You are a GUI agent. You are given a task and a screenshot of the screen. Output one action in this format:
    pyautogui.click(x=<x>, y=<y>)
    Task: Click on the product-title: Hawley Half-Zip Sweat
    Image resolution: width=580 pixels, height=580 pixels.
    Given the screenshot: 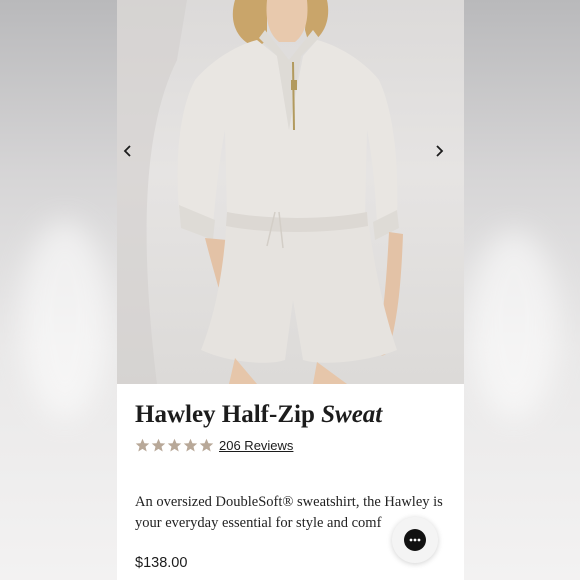 What is the action you would take?
    pyautogui.click(x=295, y=415)
    